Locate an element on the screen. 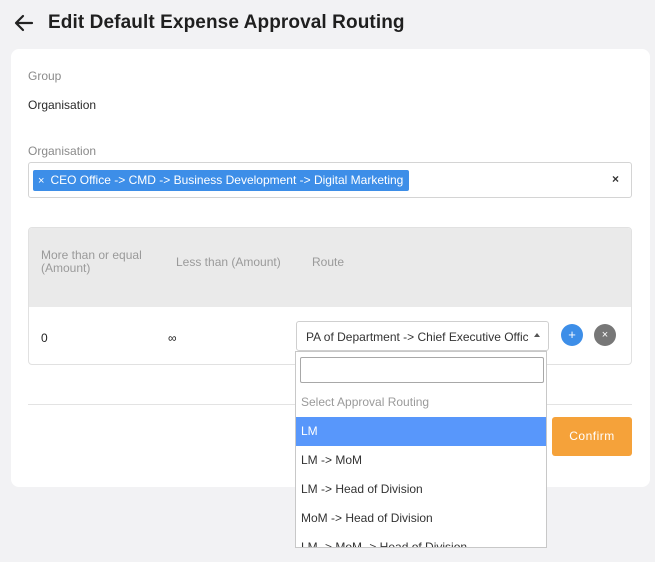 The width and height of the screenshot is (655, 562). dropdown-option: LM -> Head of Division is located at coordinates (421, 489).